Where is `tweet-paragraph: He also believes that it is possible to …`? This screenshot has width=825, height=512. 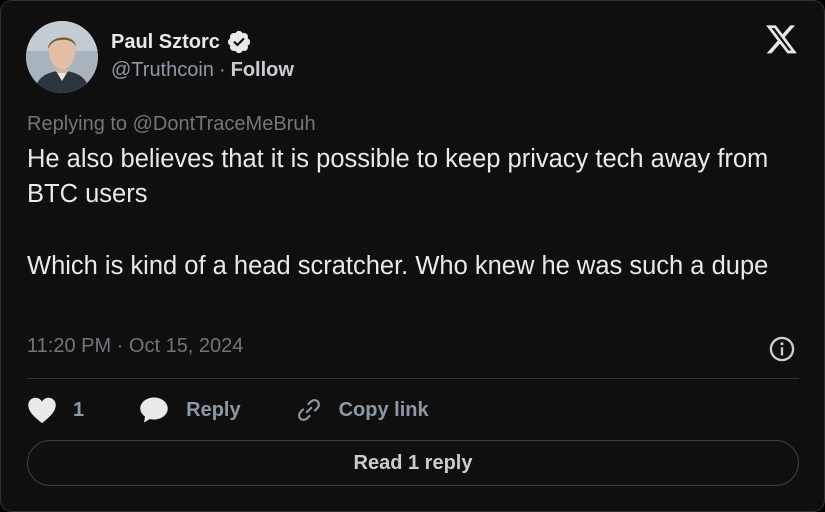
tweet-paragraph: He also believes that it is possible to … is located at coordinates (398, 176).